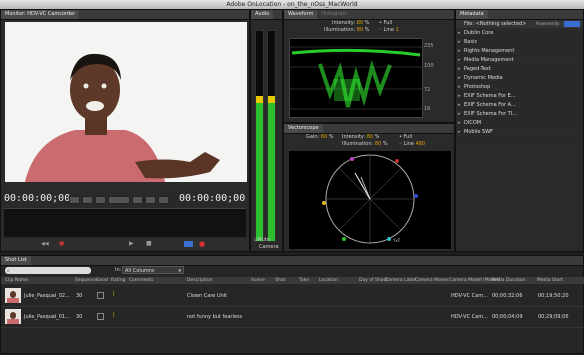  What do you see at coordinates (519, 42) in the screenshot?
I see `metadata-item: Basic` at bounding box center [519, 42].